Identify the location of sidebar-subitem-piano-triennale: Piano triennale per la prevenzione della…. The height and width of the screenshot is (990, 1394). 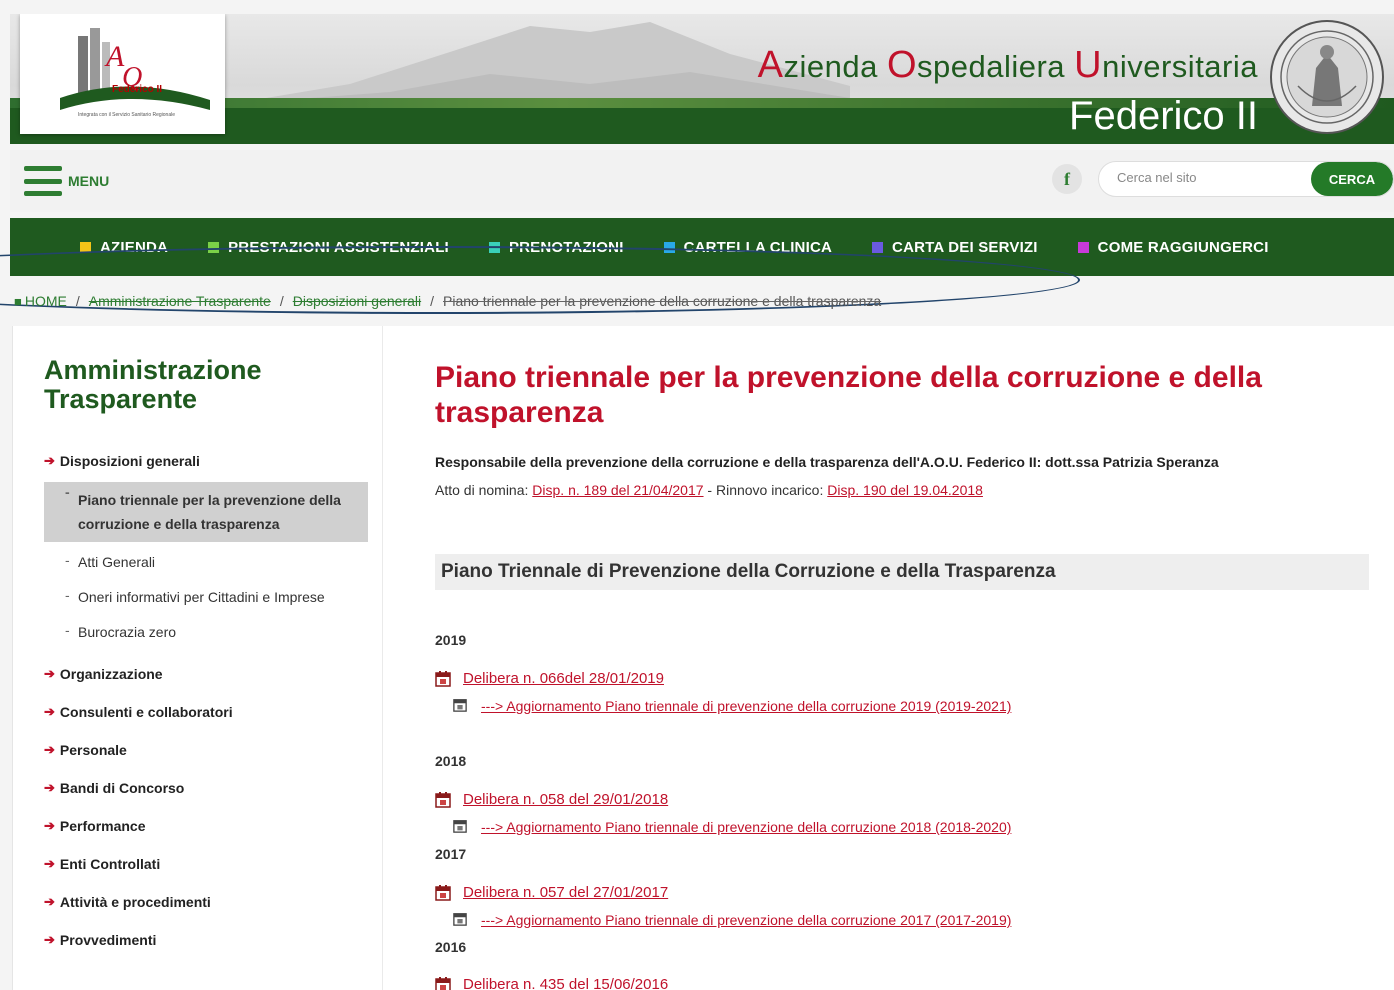
(206, 511).